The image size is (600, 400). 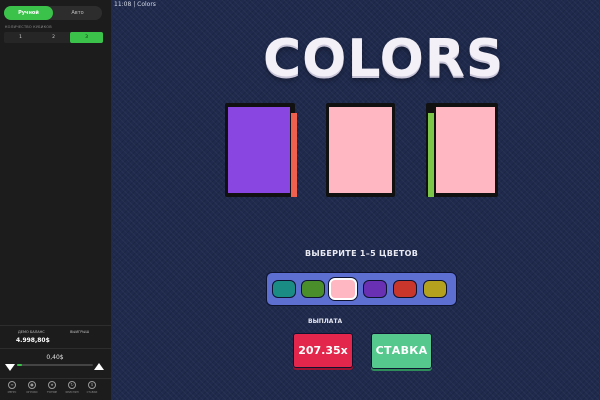 I want to click on nav-tournament: ★ ТУРНИР, so click(x=52, y=387).